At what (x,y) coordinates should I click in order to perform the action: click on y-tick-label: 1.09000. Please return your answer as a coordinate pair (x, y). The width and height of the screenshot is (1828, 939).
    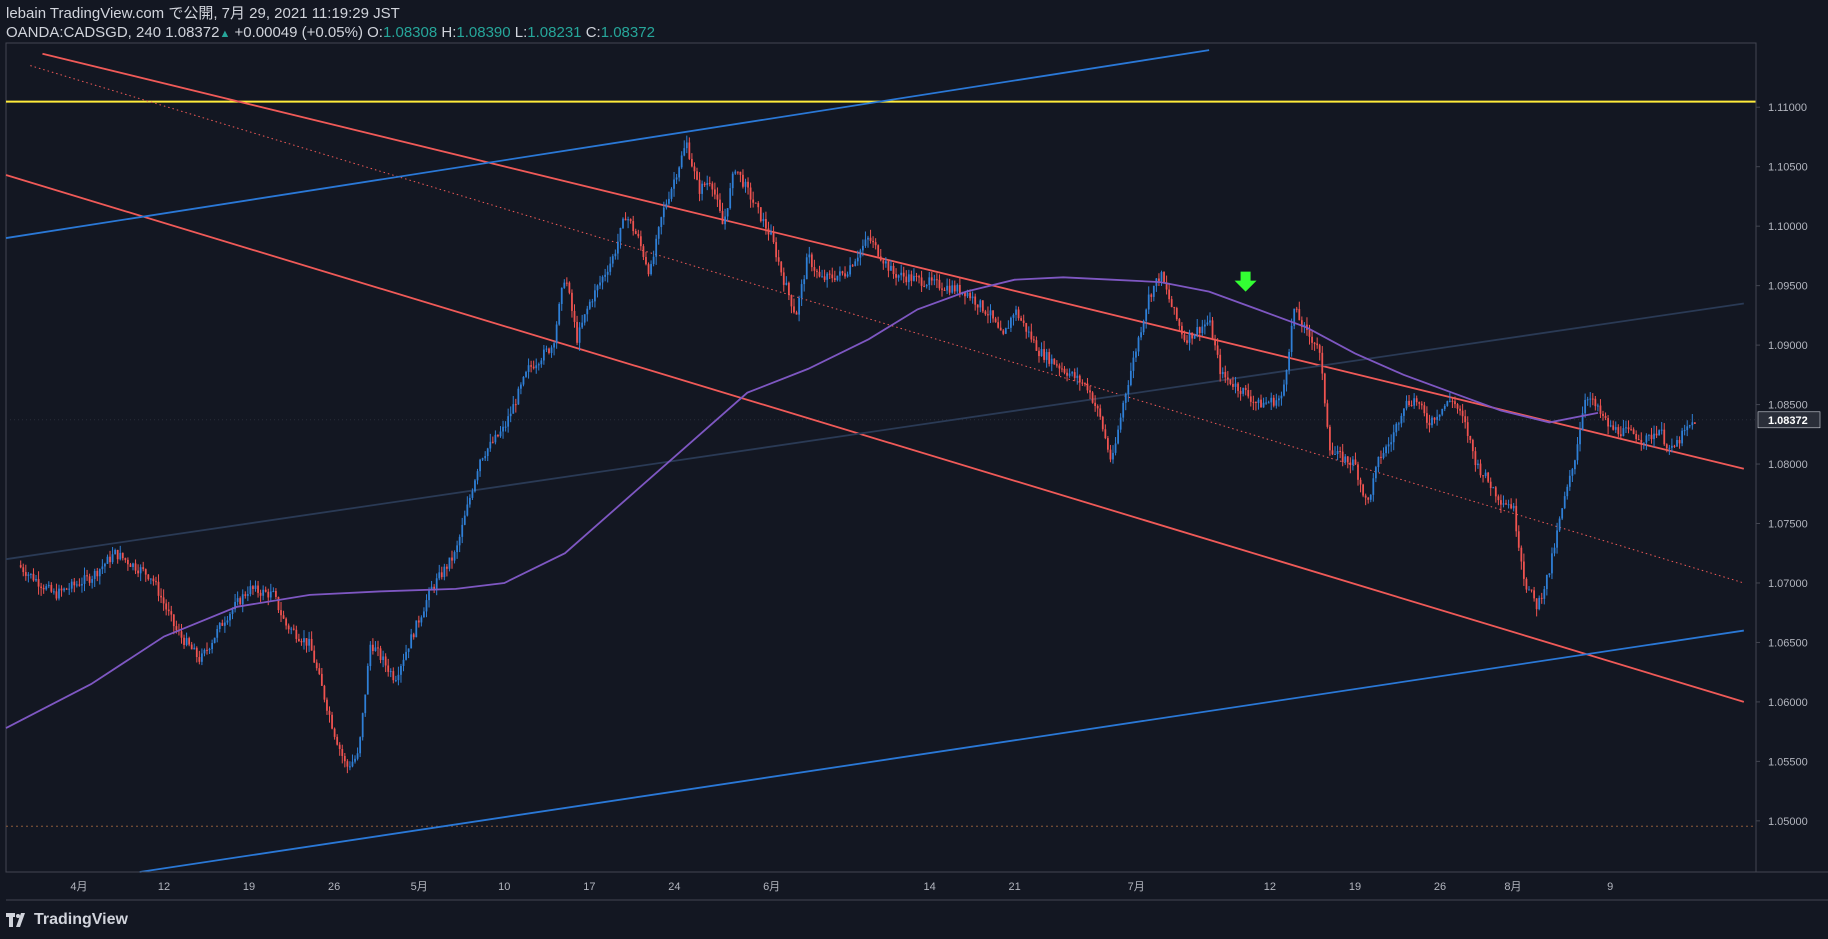
    Looking at the image, I should click on (1788, 346).